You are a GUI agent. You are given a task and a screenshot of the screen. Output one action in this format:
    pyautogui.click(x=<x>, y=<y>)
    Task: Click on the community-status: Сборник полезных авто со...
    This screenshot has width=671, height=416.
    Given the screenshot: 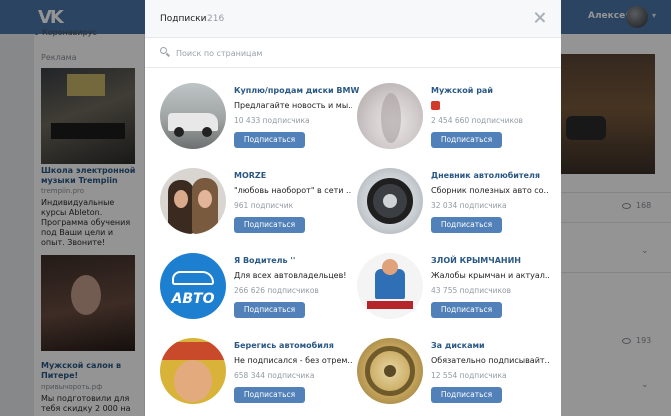 What is the action you would take?
    pyautogui.click(x=490, y=190)
    